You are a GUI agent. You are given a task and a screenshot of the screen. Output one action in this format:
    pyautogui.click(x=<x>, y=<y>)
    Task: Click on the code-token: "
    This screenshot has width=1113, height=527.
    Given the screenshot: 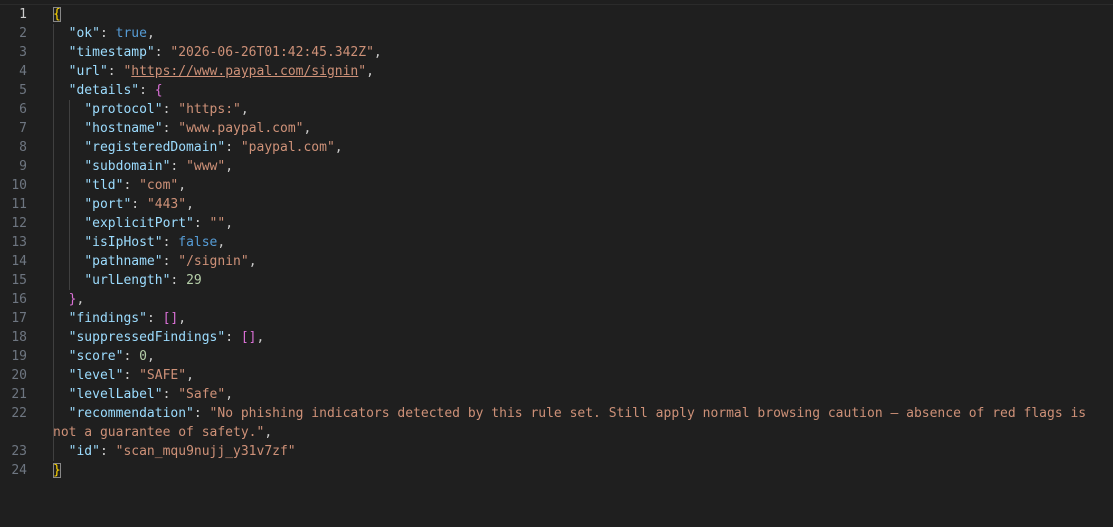 What is the action you would take?
    pyautogui.click(x=362, y=71)
    